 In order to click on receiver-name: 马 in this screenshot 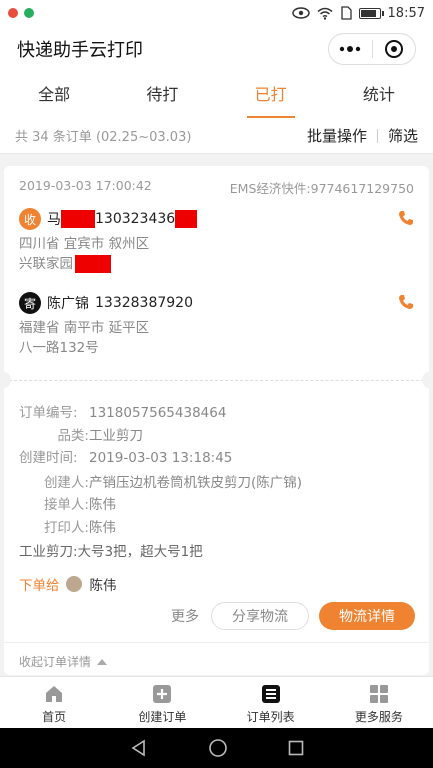, I will do `click(54, 220)`.